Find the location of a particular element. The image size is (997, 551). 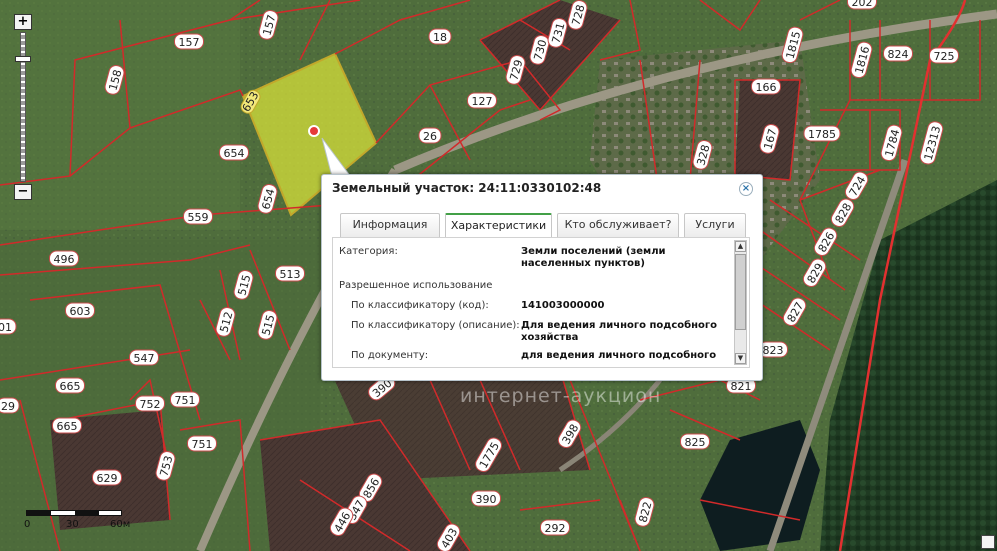

plot-label-p01: 01 is located at coordinates (8, 326).